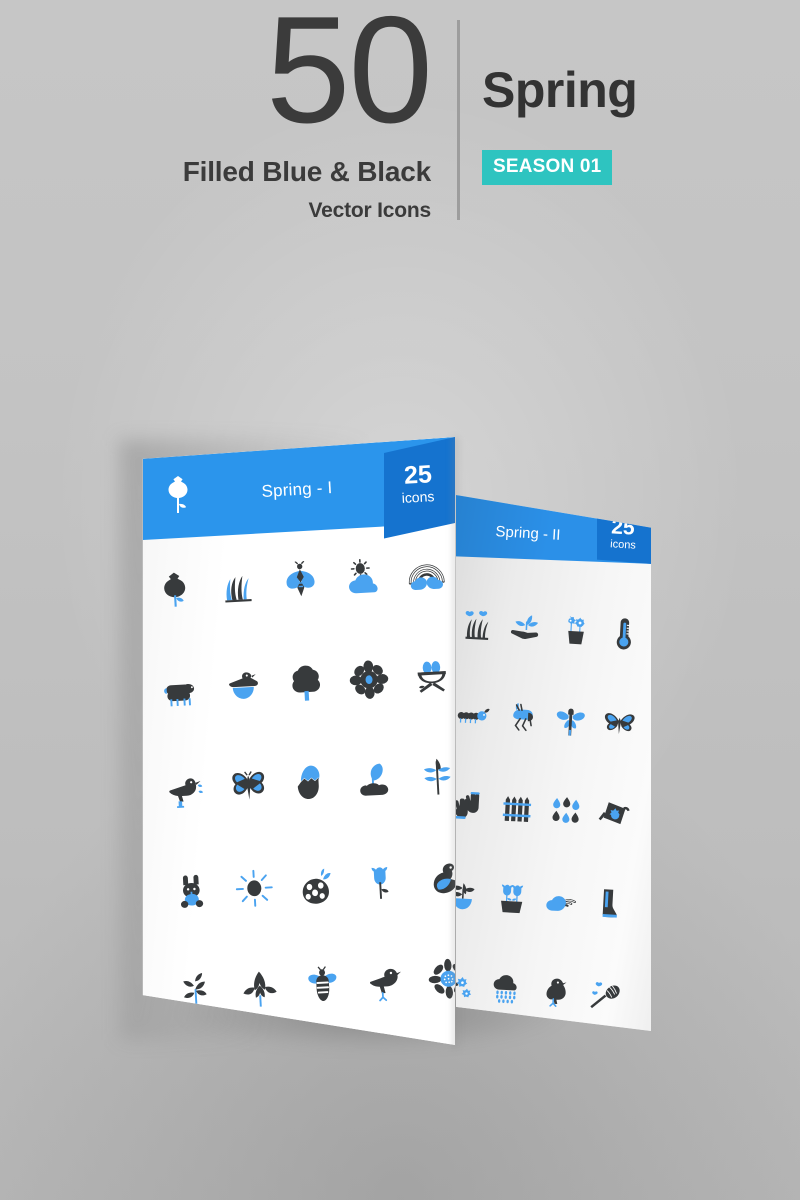 This screenshot has width=800, height=1200. I want to click on card-spring-2-icon-grid, so click(553, 805).